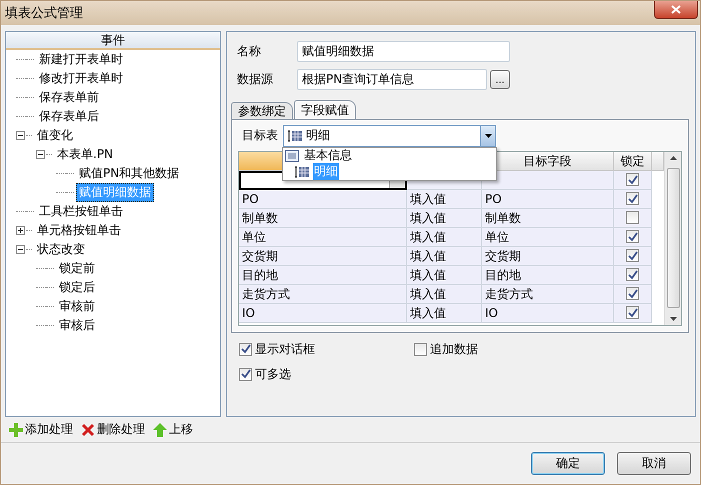  I want to click on field-label: 数据源, so click(255, 79).